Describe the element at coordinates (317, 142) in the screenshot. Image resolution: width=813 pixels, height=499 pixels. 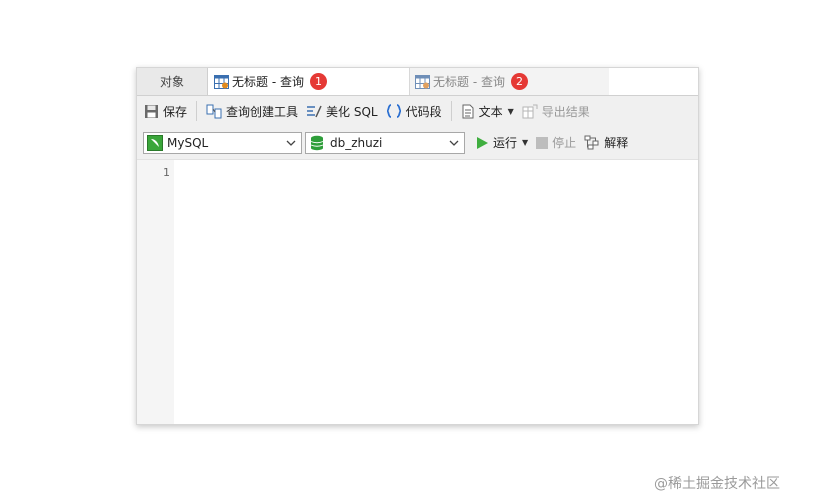
I see `database-icon` at that location.